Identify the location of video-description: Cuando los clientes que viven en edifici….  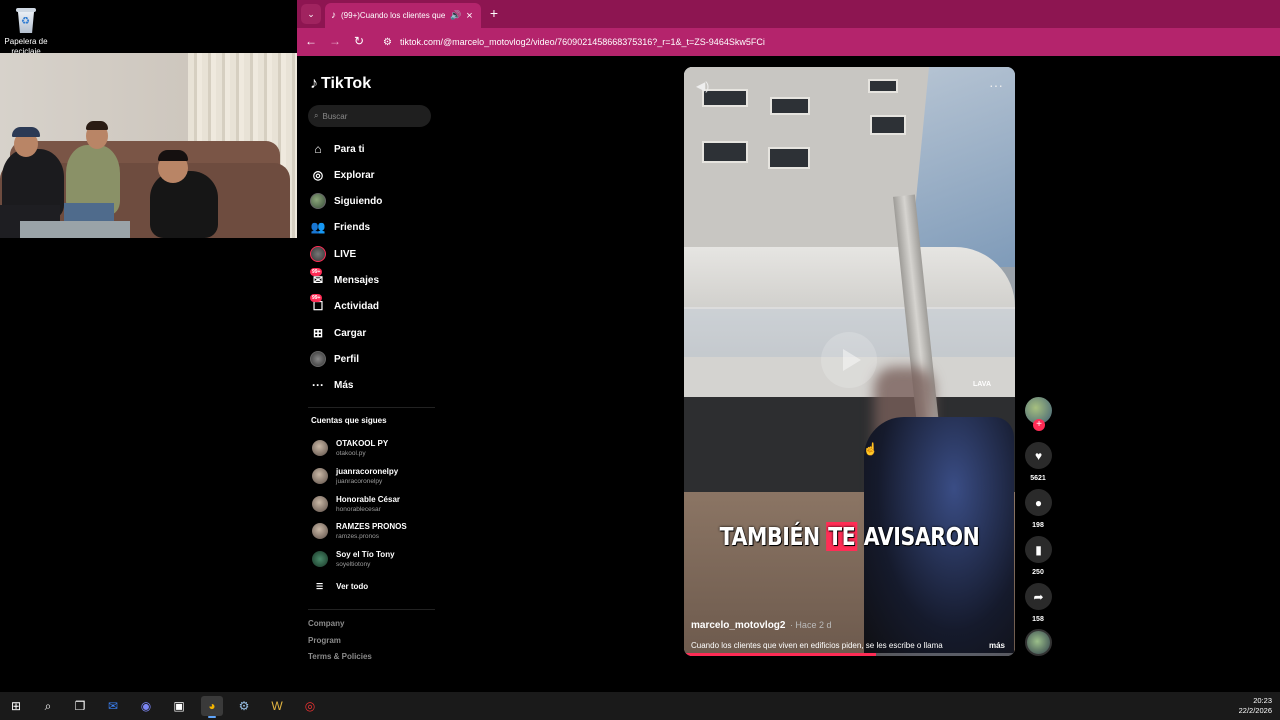
(817, 645).